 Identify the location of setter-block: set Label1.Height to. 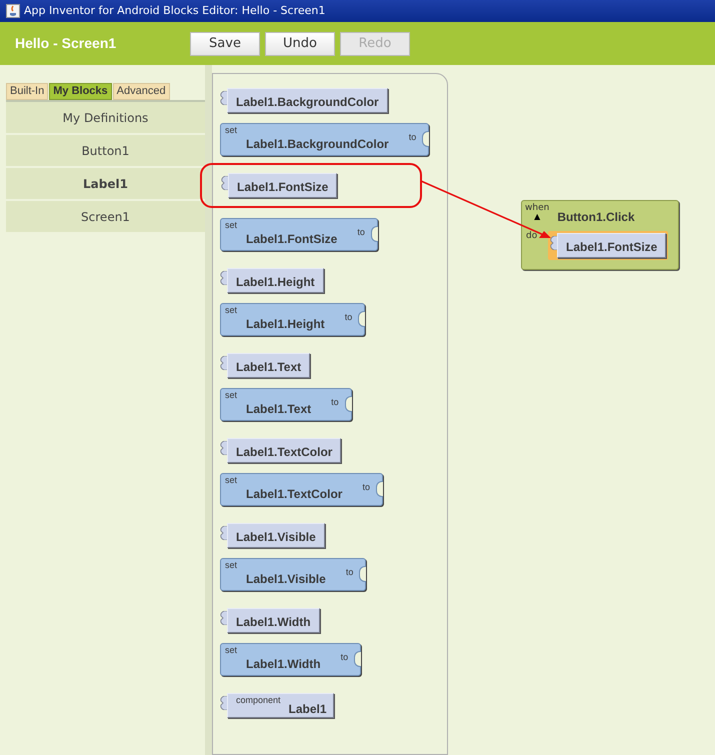
(293, 319).